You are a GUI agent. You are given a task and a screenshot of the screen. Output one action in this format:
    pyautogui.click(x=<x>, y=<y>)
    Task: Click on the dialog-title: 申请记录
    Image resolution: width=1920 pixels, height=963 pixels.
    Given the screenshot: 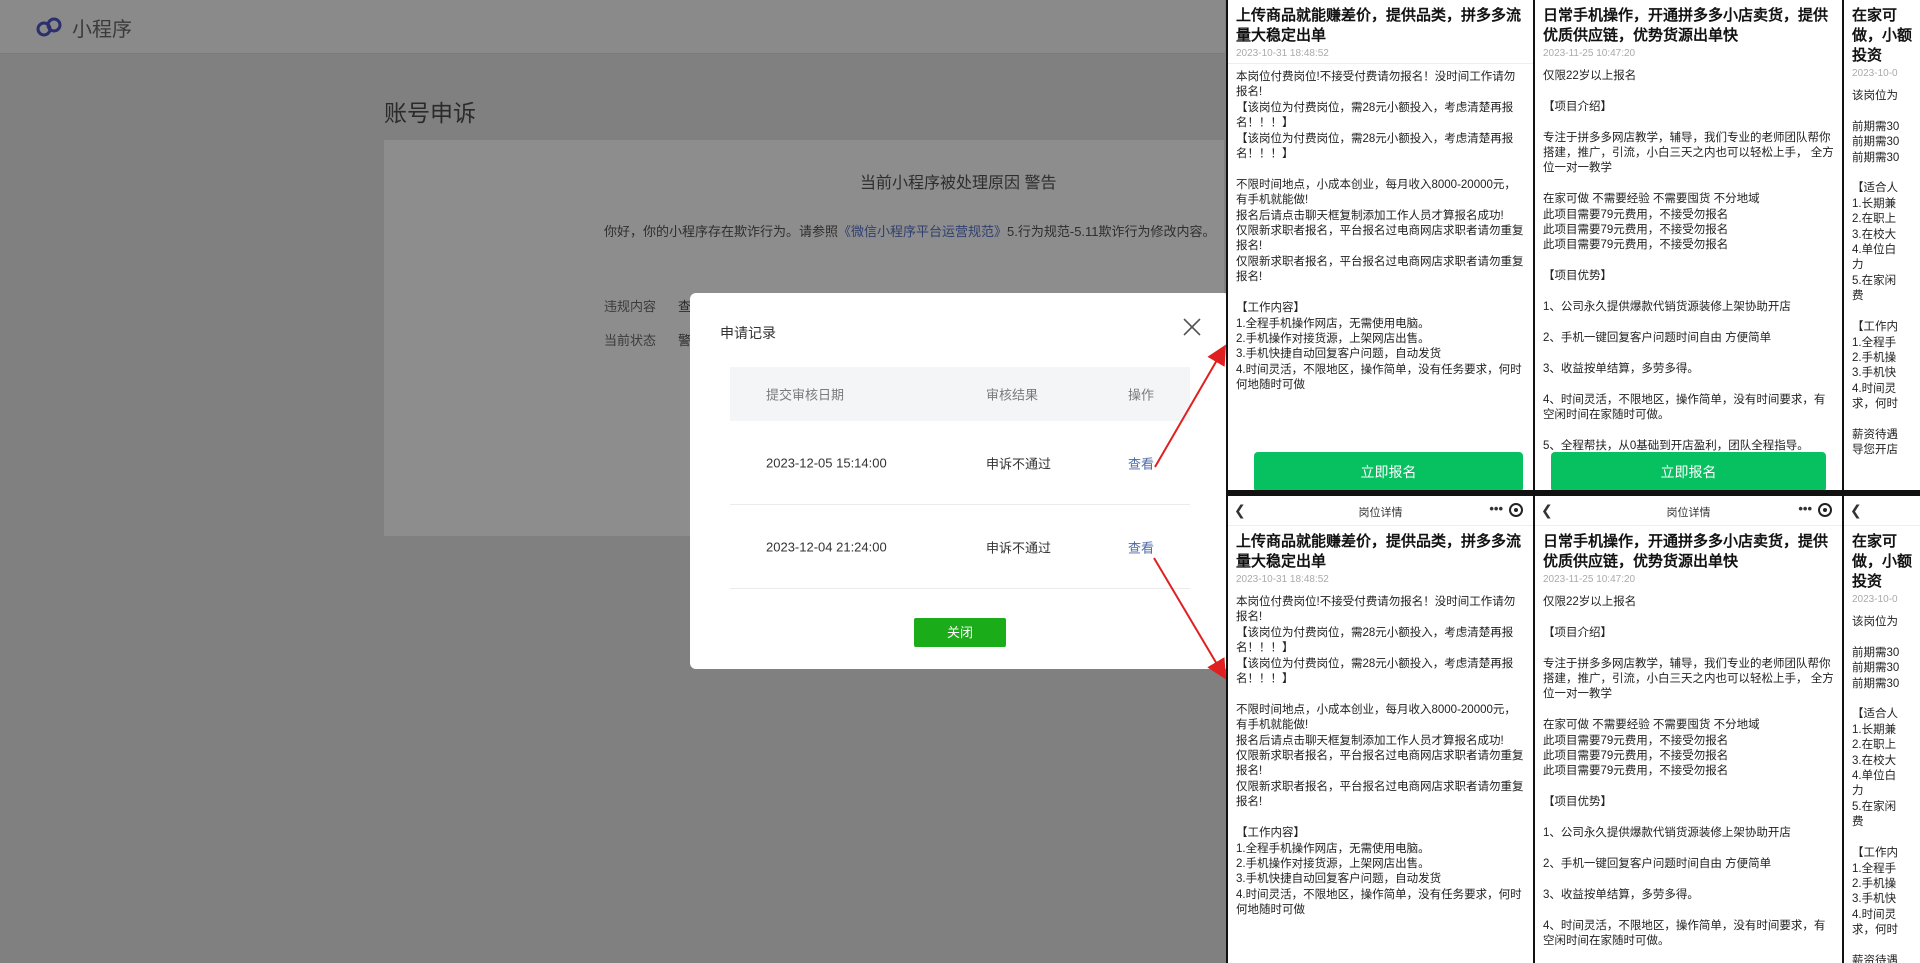 What is the action you would take?
    pyautogui.click(x=748, y=333)
    